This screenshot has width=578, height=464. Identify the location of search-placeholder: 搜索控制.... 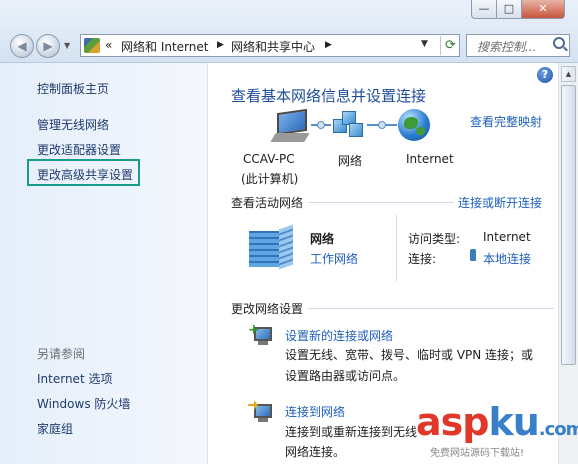
(507, 47).